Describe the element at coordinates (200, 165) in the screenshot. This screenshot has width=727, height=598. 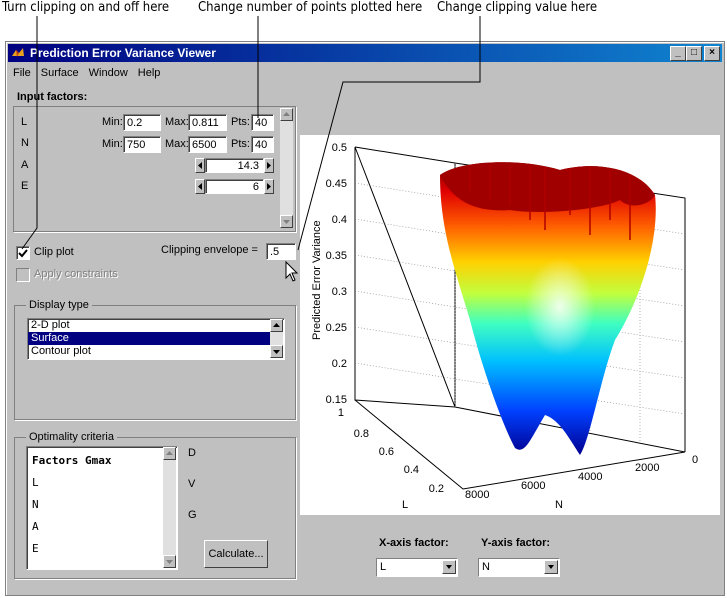
I see `decrement-a-button` at that location.